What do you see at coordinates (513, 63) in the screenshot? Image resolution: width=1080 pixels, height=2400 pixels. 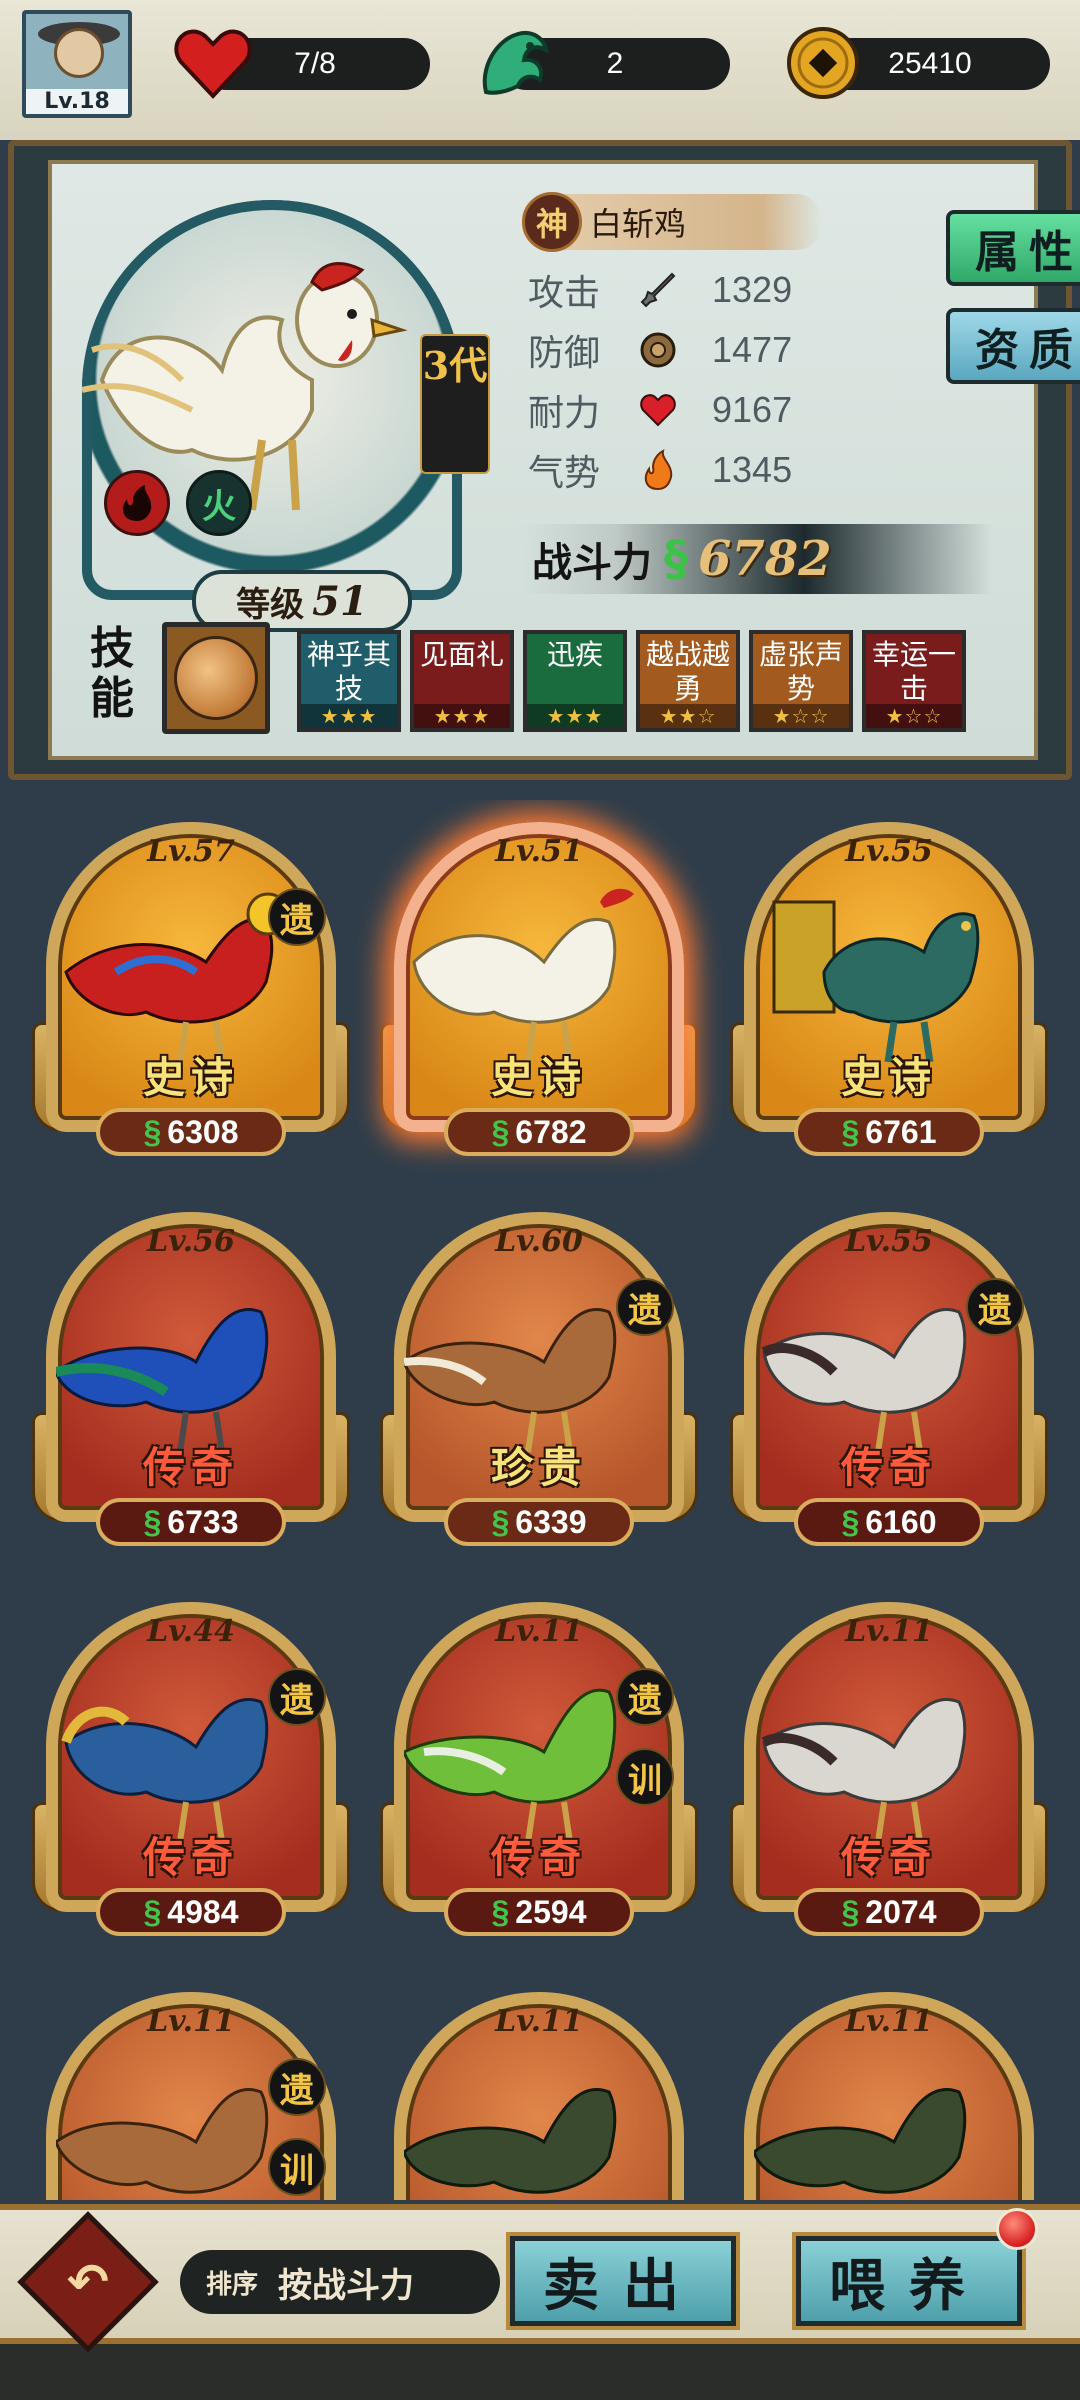 I see `dragon-icon` at bounding box center [513, 63].